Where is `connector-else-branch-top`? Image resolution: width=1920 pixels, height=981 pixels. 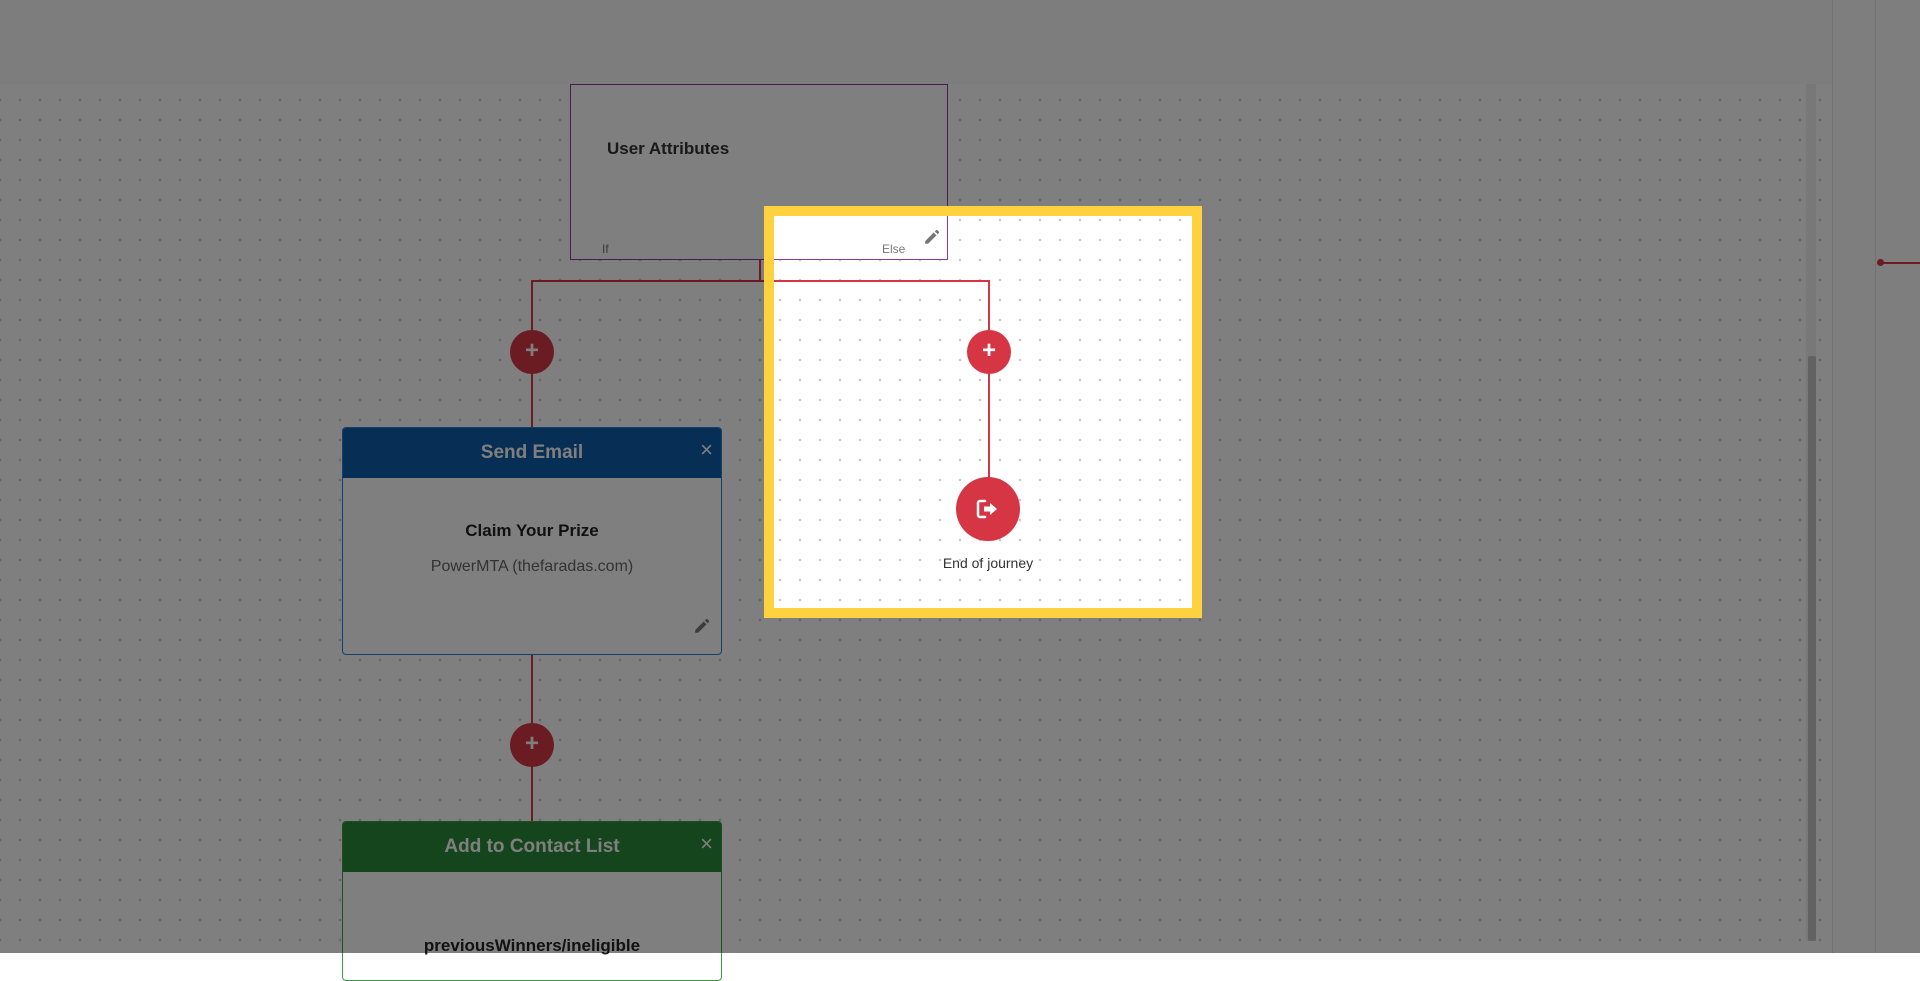 connector-else-branch-top is located at coordinates (989, 306).